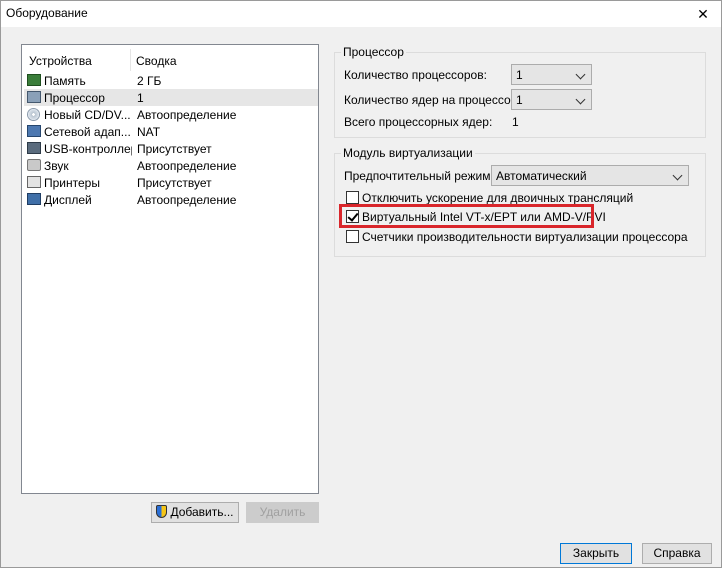 This screenshot has width=722, height=568. What do you see at coordinates (352, 197) in the screenshot?
I see `disable-binary-translation-checkbox` at bounding box center [352, 197].